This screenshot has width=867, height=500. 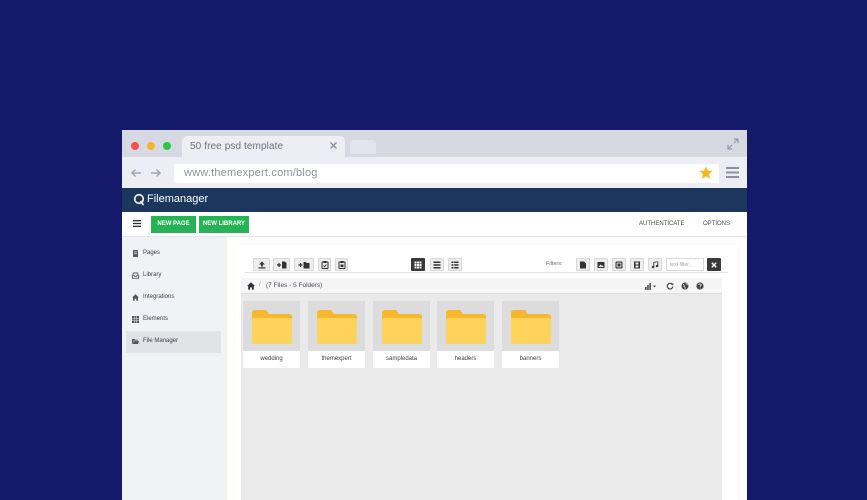 What do you see at coordinates (700, 286) in the screenshot?
I see `help-icon` at bounding box center [700, 286].